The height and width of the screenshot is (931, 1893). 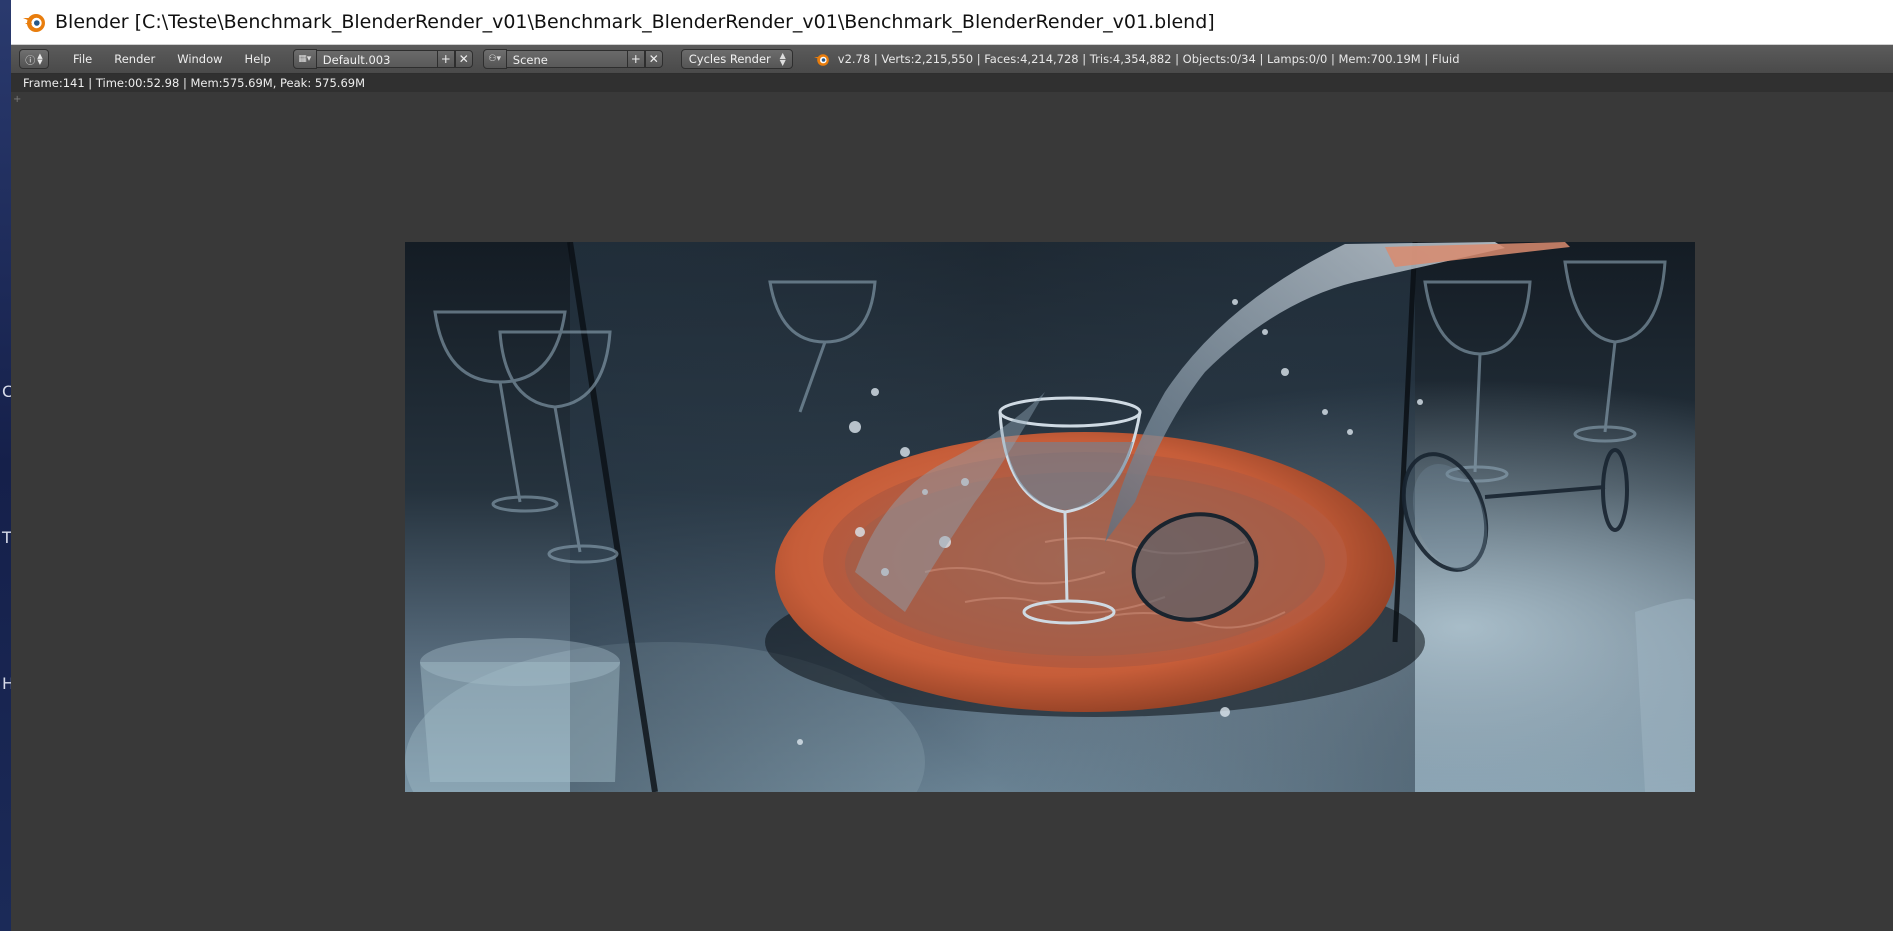 I want to click on menu-render: Render, so click(x=135, y=59).